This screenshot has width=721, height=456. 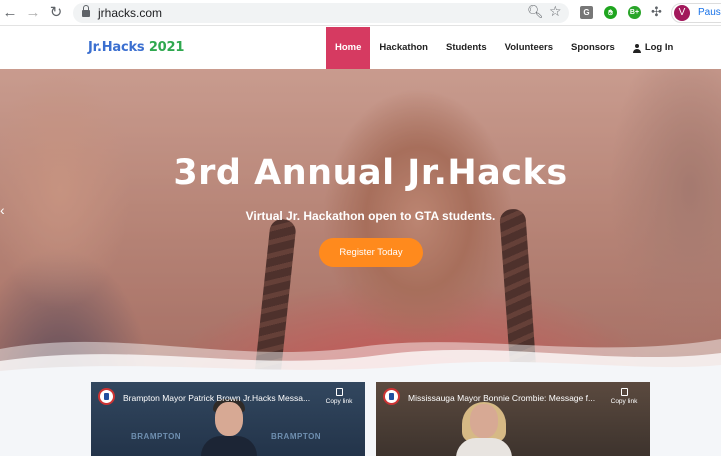 What do you see at coordinates (360, 358) in the screenshot?
I see `hero-wave-divider` at bounding box center [360, 358].